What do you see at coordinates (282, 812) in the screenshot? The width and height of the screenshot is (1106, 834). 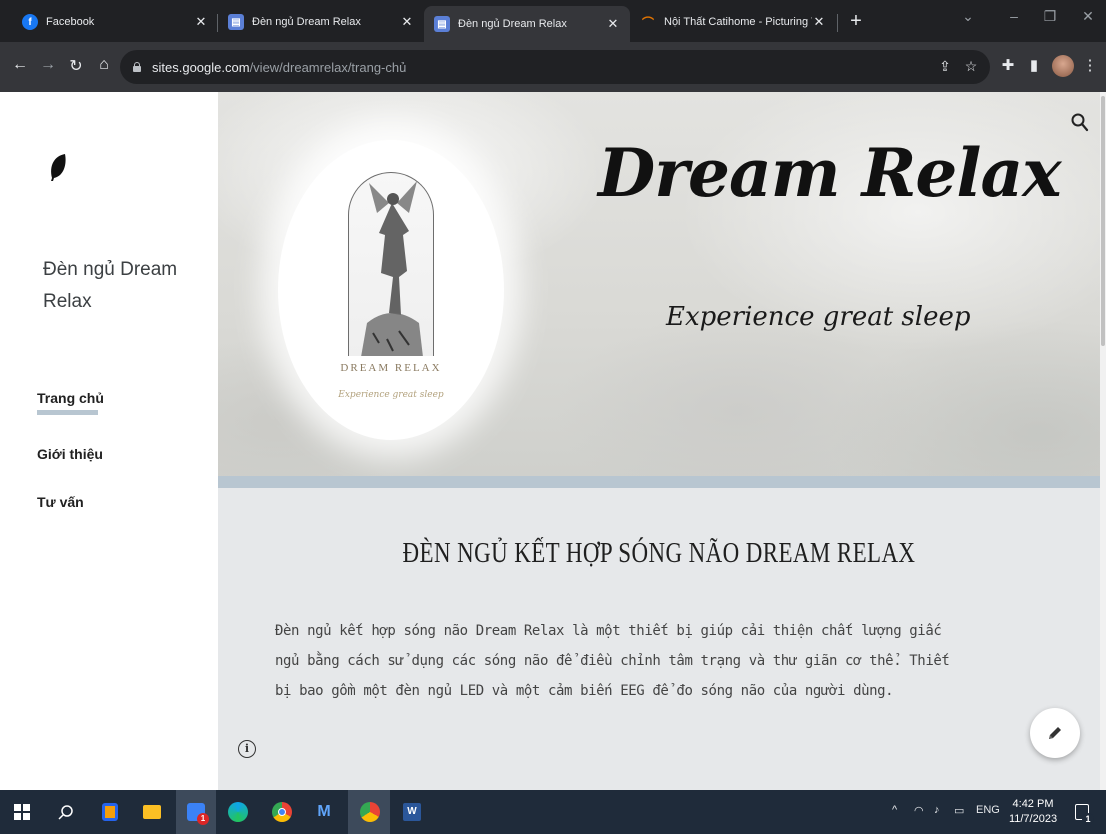 I see `chrome-icon` at bounding box center [282, 812].